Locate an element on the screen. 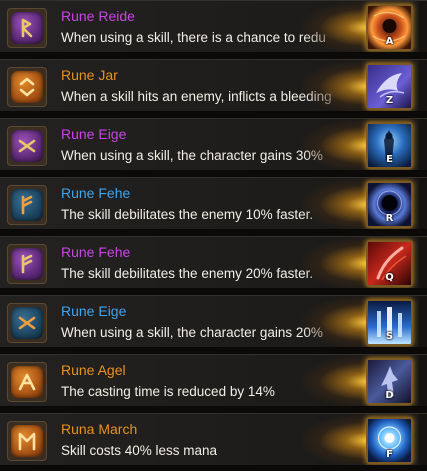 The image size is (427, 471). skill-slot: F is located at coordinates (389, 440).